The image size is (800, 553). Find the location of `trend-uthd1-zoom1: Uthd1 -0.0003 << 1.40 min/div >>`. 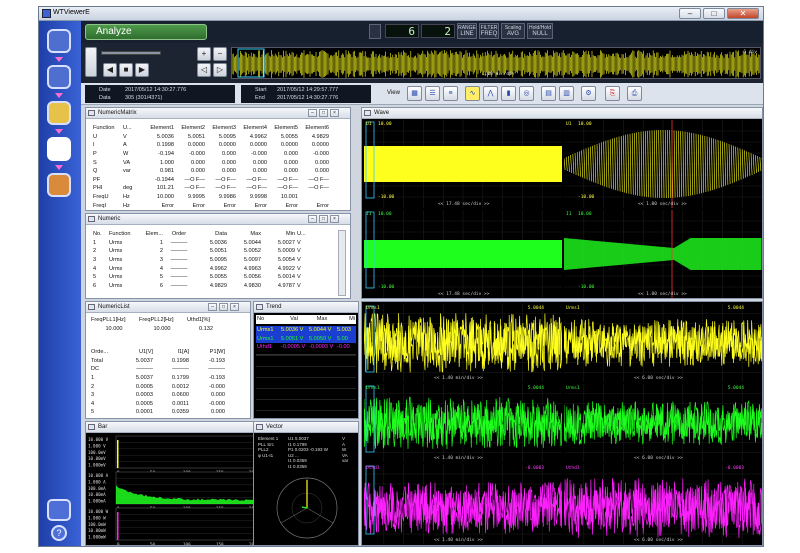

trend-uthd1-zoom1: Uthd1 -0.0003 << 1.40 min/div >> is located at coordinates (463, 504).